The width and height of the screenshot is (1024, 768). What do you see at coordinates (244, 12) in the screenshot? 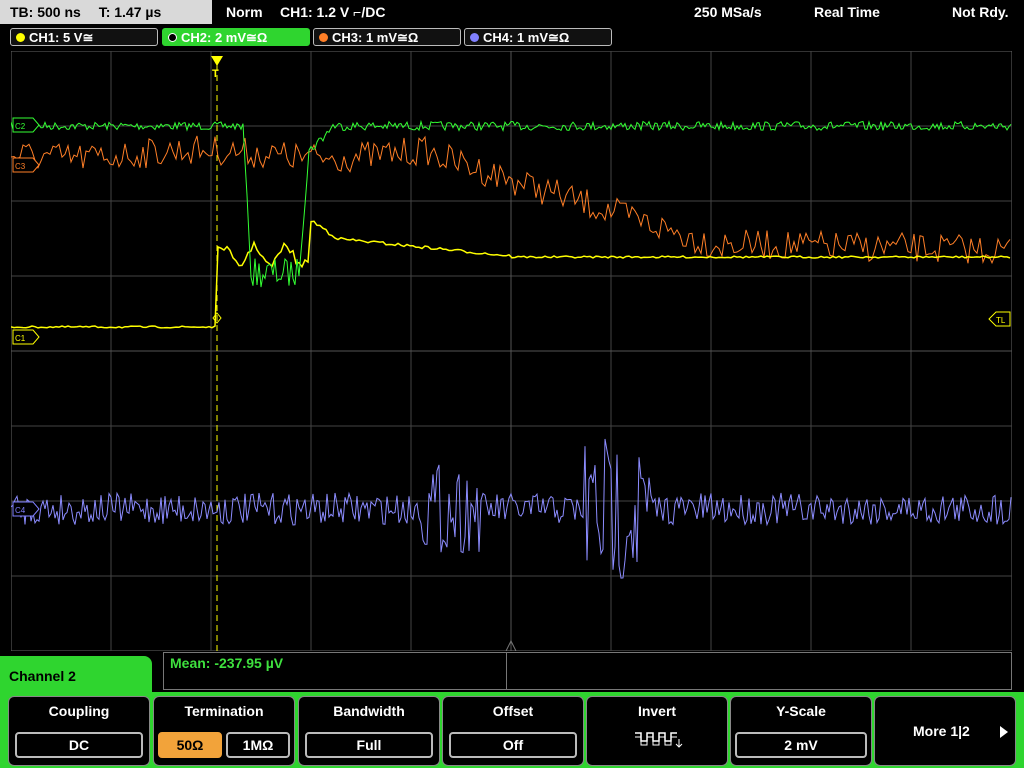
I see `trigger-mode: Norm` at bounding box center [244, 12].